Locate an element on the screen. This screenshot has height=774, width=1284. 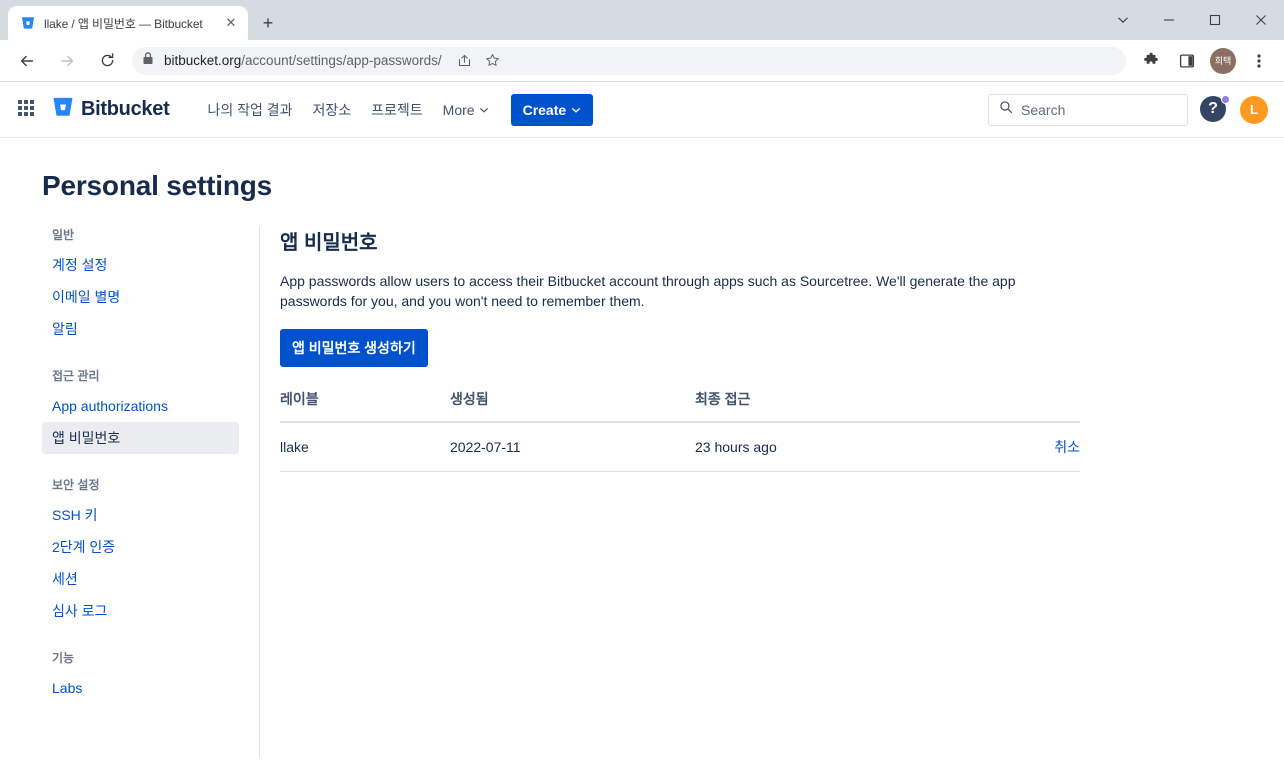
nav-item-label: More is located at coordinates (458, 109).